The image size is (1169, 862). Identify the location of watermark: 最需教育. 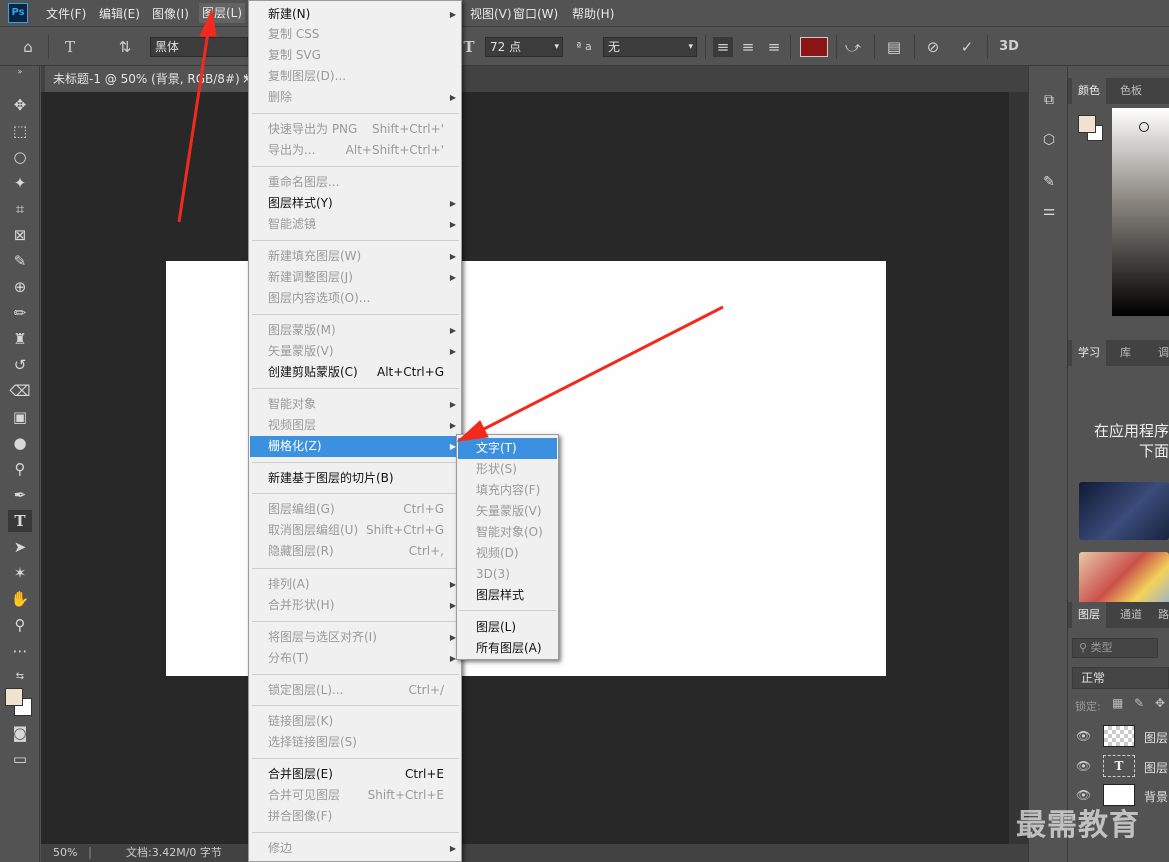
(1078, 825).